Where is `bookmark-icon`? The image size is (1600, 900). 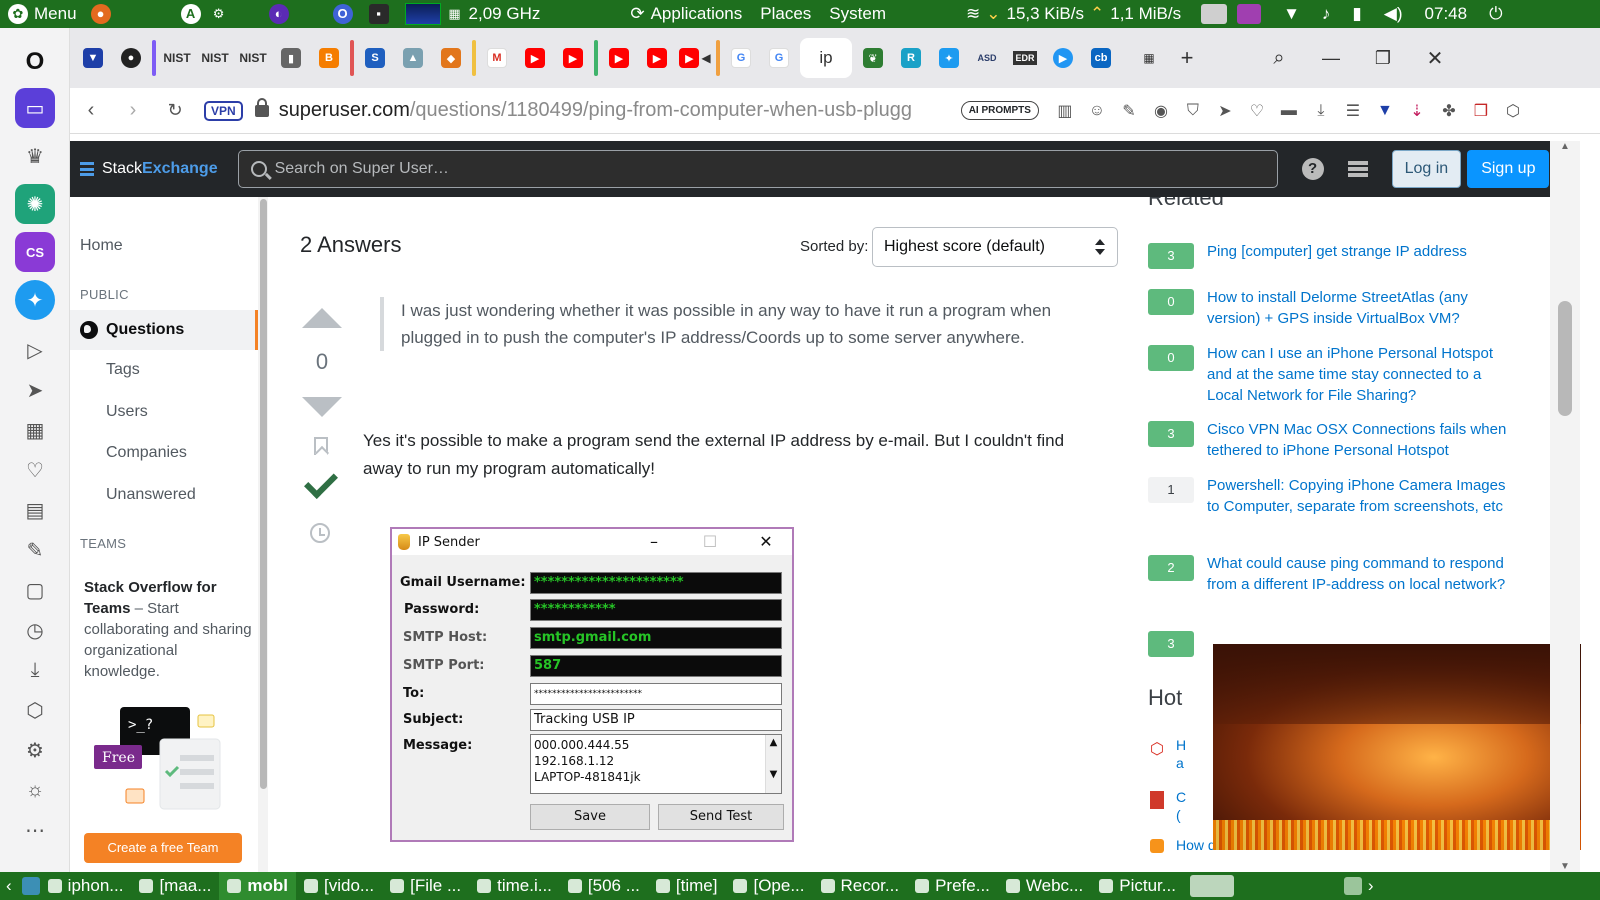 bookmark-icon is located at coordinates (321, 446).